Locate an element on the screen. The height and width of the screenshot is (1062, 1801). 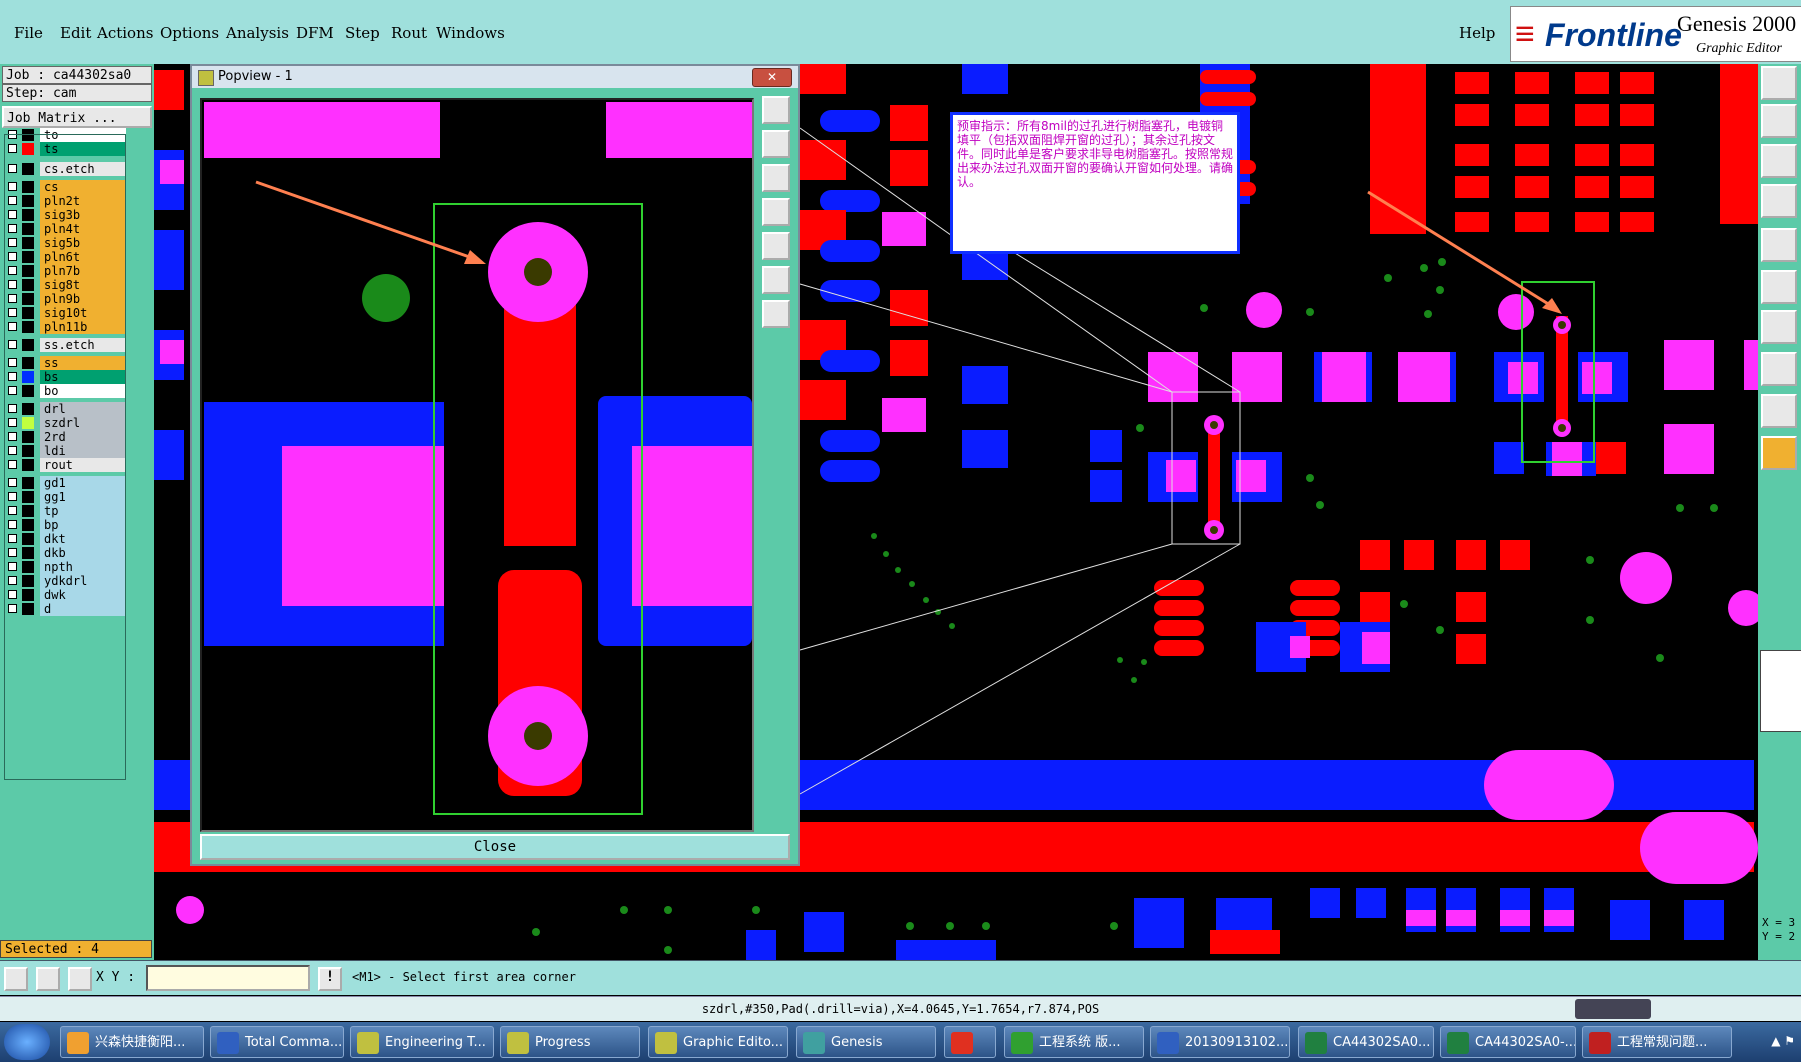
layer-row-gd1: gd1 is located at coordinates (66, 483).